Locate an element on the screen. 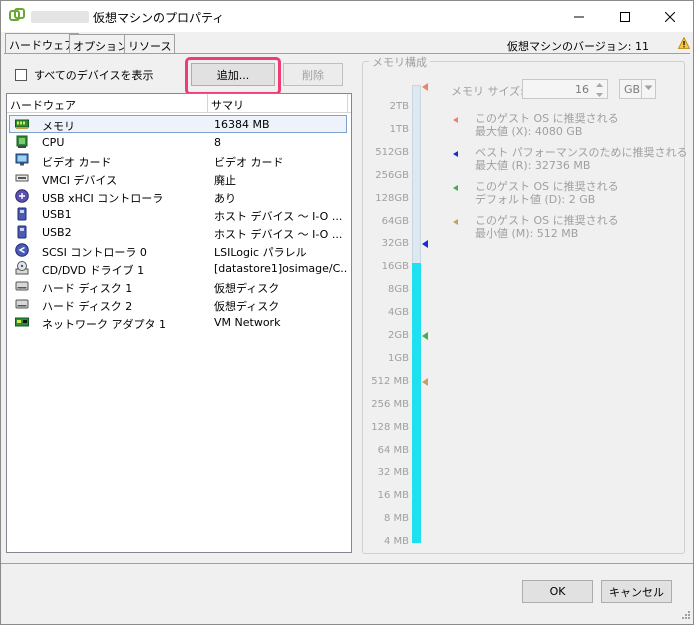  row-summary: VM Network is located at coordinates (247, 322).